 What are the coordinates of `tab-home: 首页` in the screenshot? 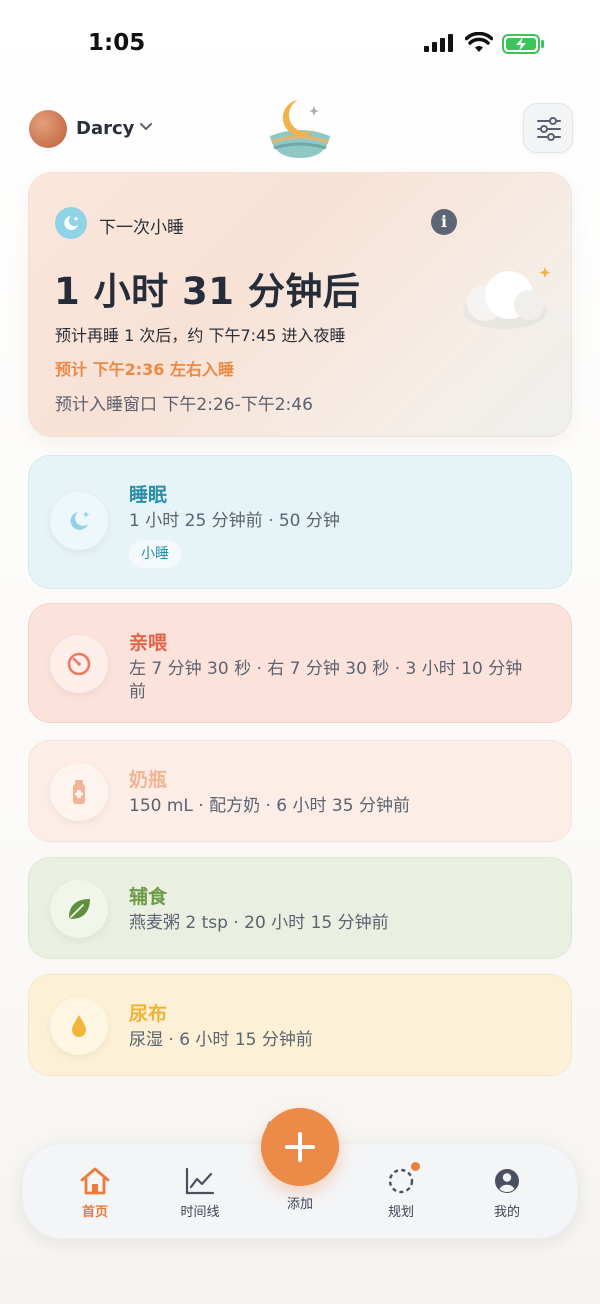 It's located at (95, 1193).